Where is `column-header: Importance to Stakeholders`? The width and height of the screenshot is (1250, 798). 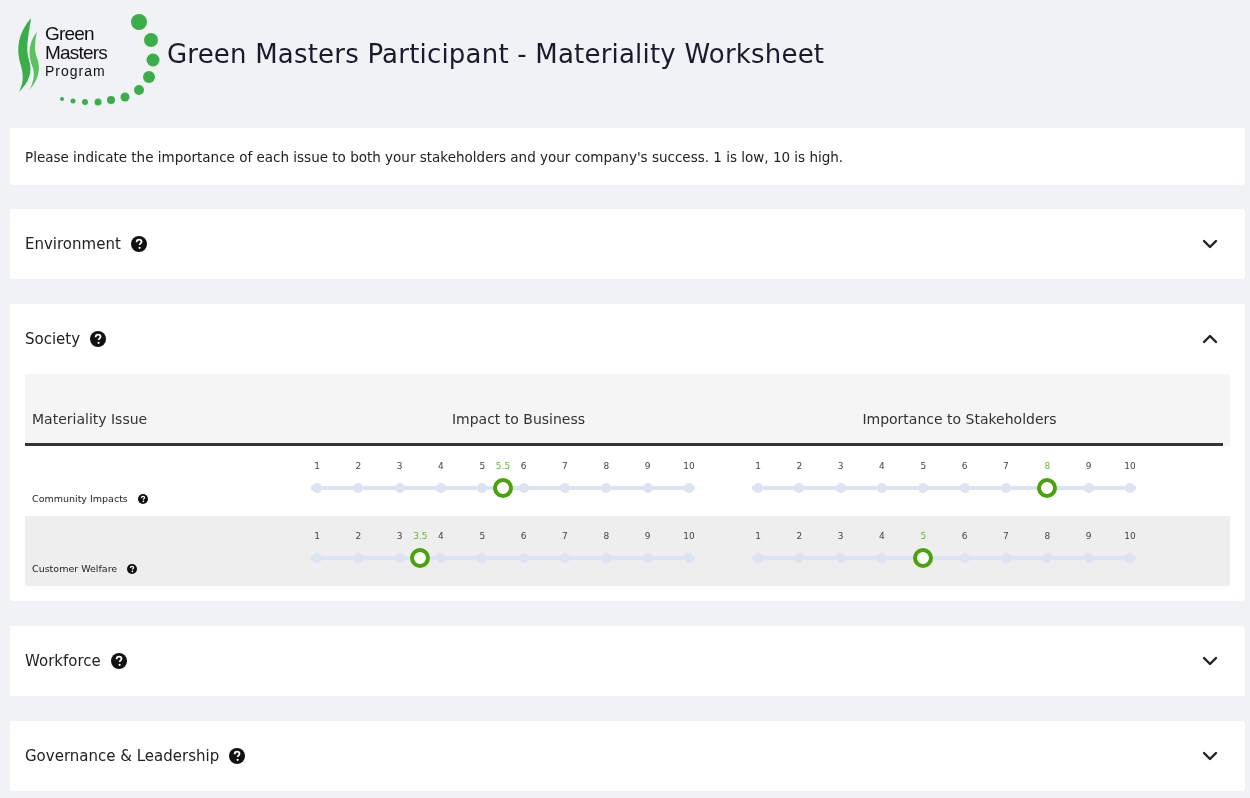 column-header: Importance to Stakeholders is located at coordinates (959, 418).